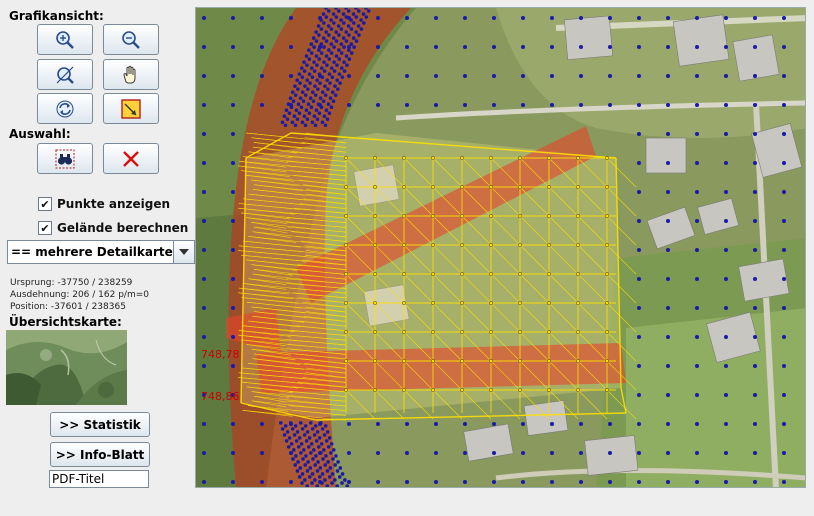 This screenshot has width=814, height=516. I want to click on pdf-title-field: PDF-Titel, so click(99, 479).